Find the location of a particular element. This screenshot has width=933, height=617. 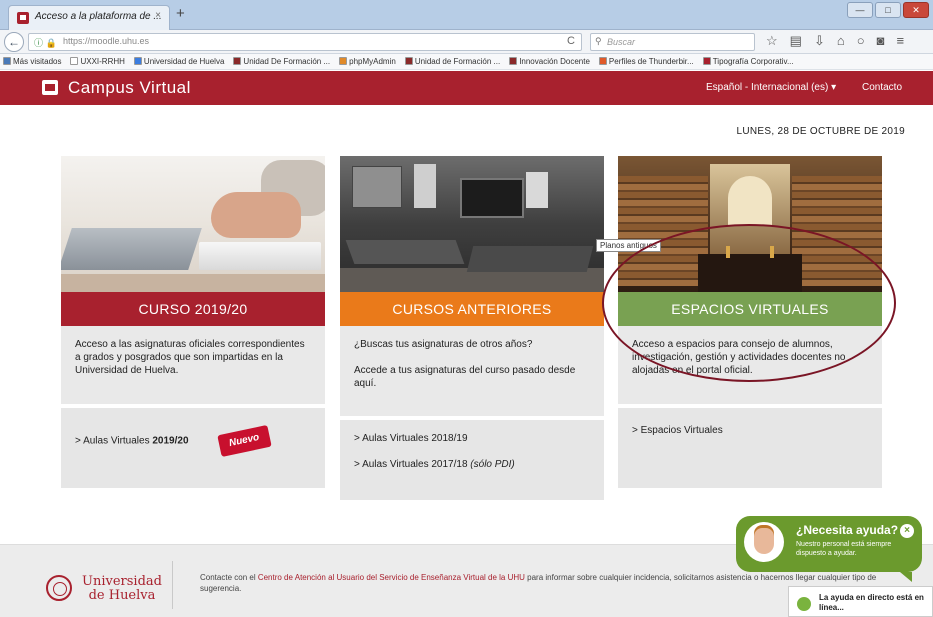

card-links: > Espacios Virtuales is located at coordinates (750, 448).